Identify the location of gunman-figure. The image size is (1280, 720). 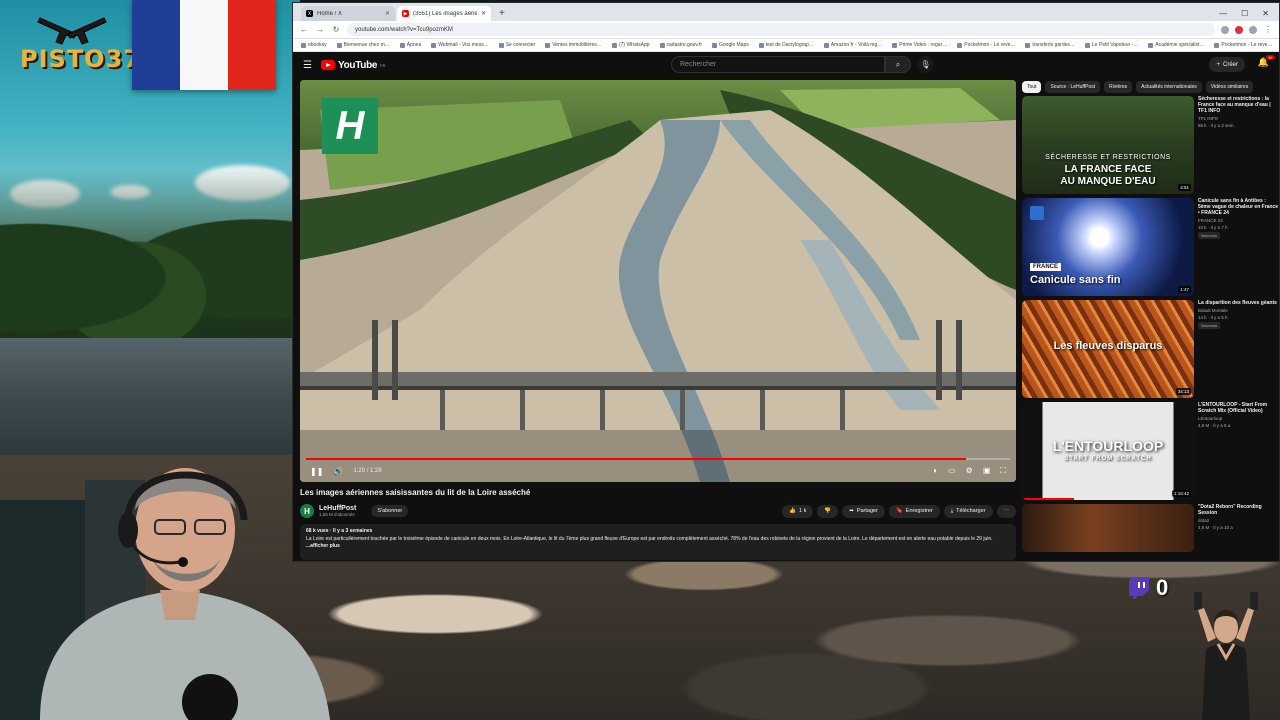
(1226, 656).